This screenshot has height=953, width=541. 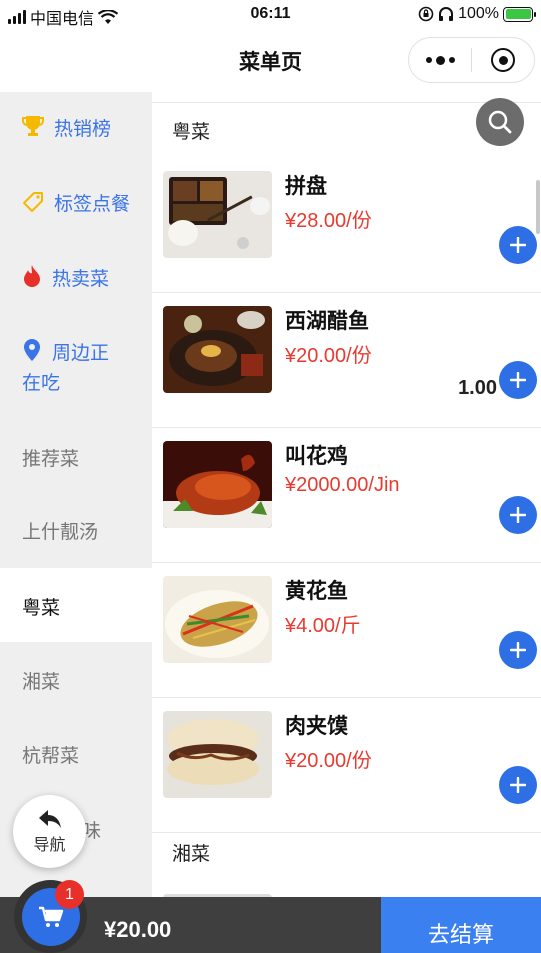 I want to click on cart-count-badge: 1, so click(x=69, y=894).